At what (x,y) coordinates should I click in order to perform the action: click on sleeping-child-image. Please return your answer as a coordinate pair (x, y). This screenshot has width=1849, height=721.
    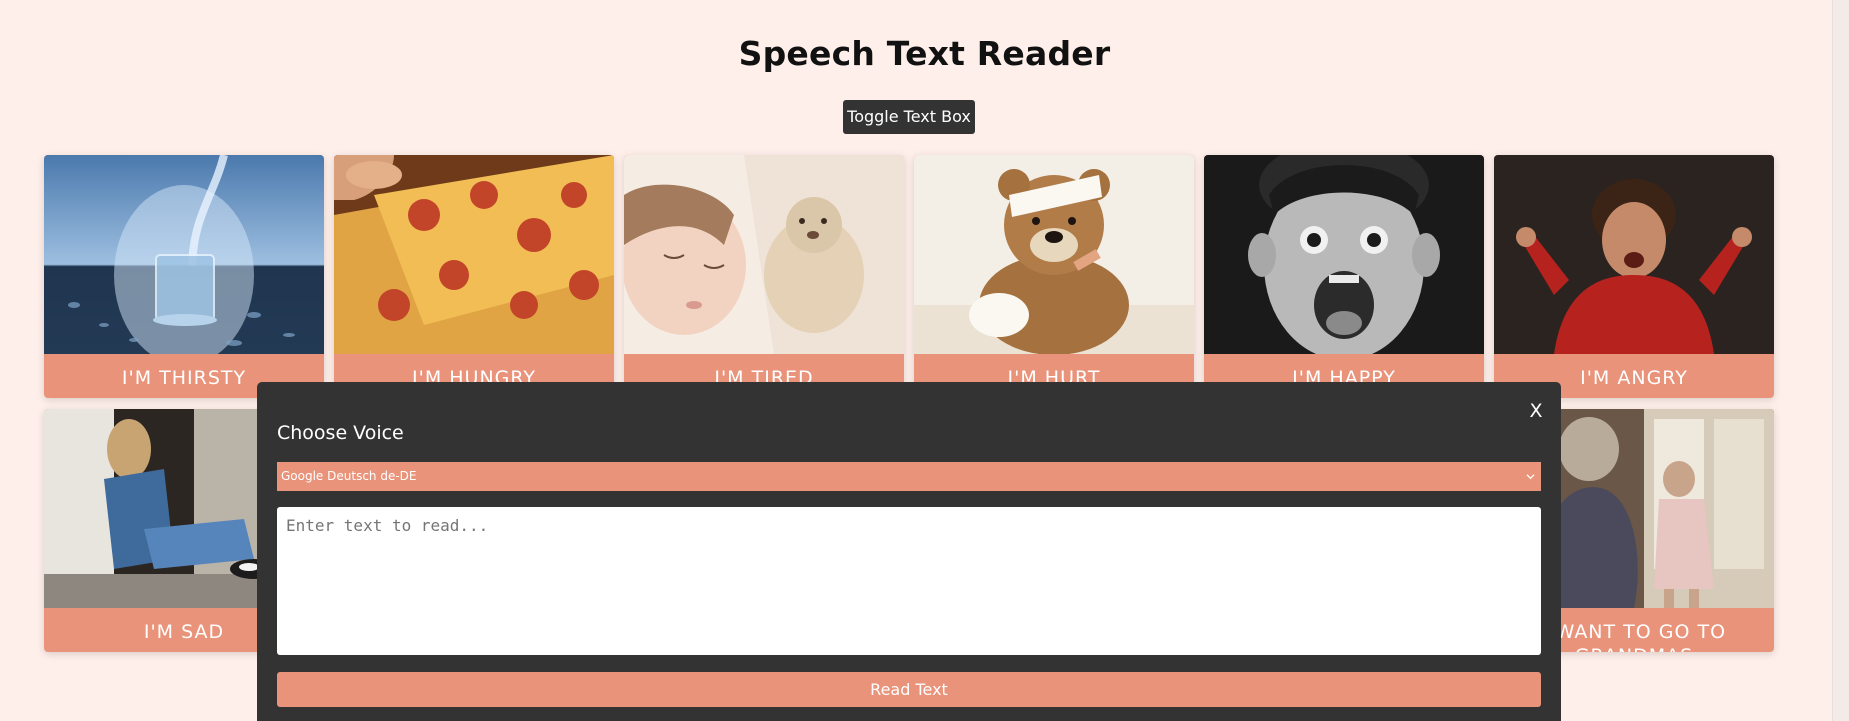
    Looking at the image, I should click on (764, 254).